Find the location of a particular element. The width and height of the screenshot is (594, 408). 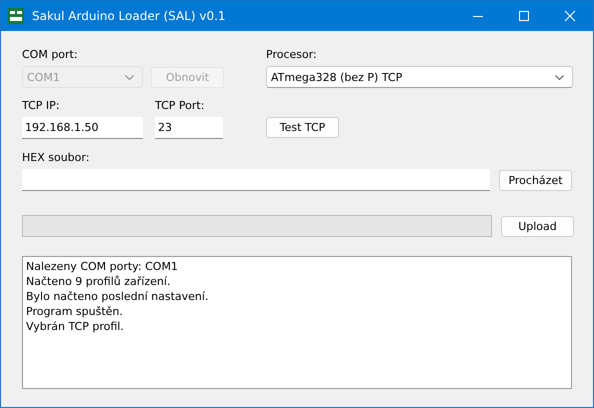

log-line: Bylo načteno poslední nastavení. is located at coordinates (118, 296).